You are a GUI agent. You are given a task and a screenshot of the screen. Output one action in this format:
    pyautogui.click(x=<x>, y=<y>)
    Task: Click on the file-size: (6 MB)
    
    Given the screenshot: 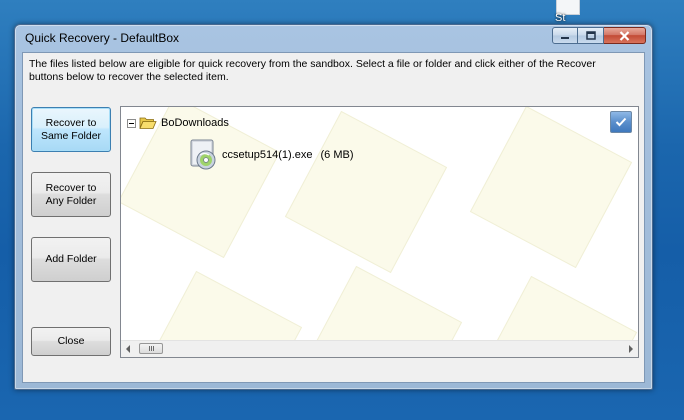 What is the action you would take?
    pyautogui.click(x=337, y=155)
    